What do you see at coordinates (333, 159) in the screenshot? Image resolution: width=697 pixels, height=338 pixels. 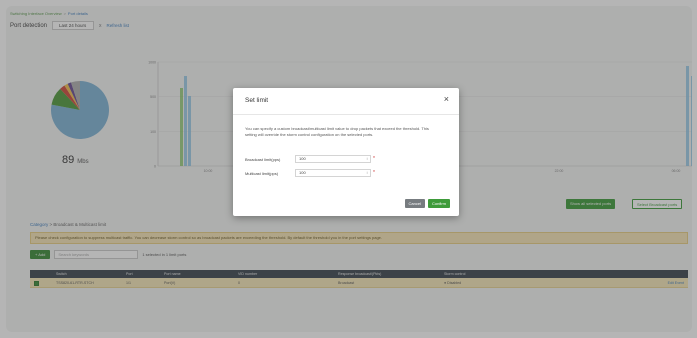 I see `broadcast-limit-input: 100 ↕` at bounding box center [333, 159].